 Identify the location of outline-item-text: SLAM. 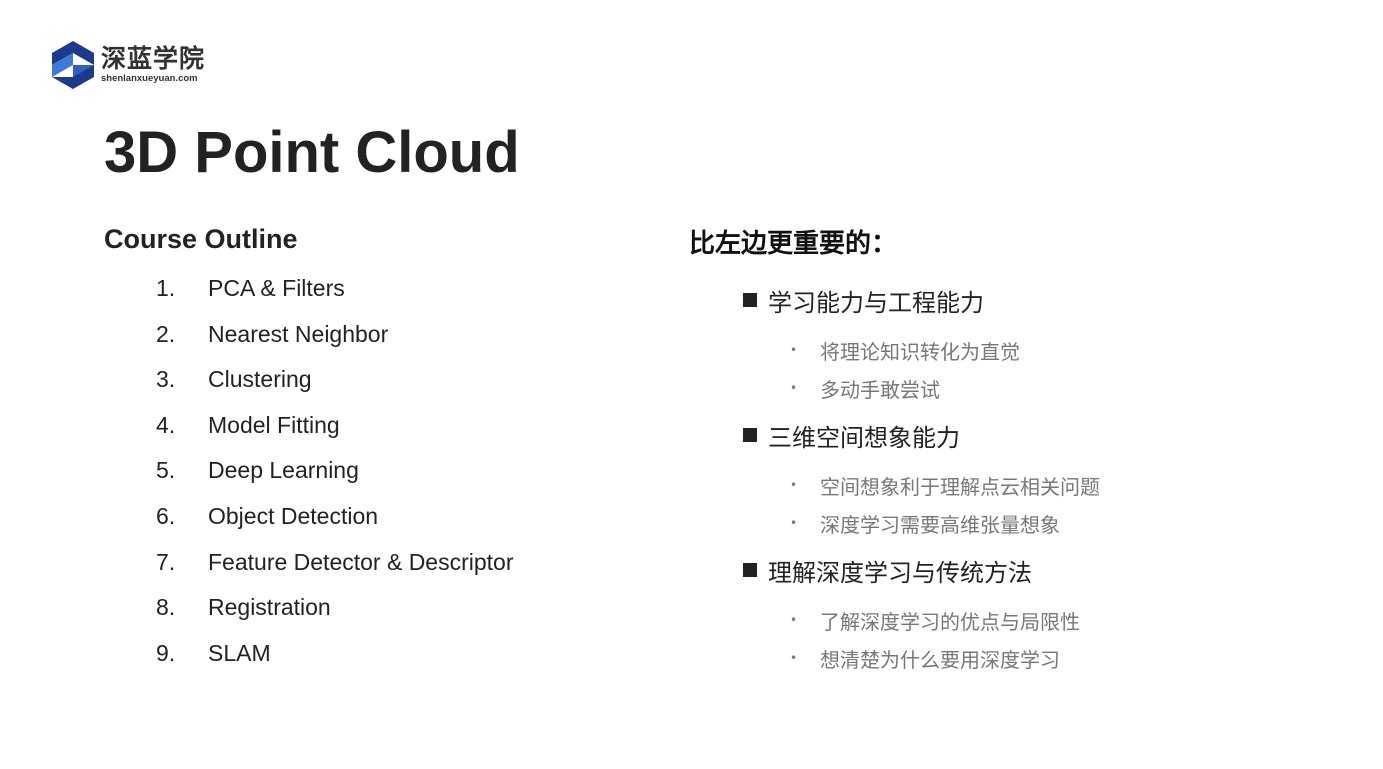
(239, 652).